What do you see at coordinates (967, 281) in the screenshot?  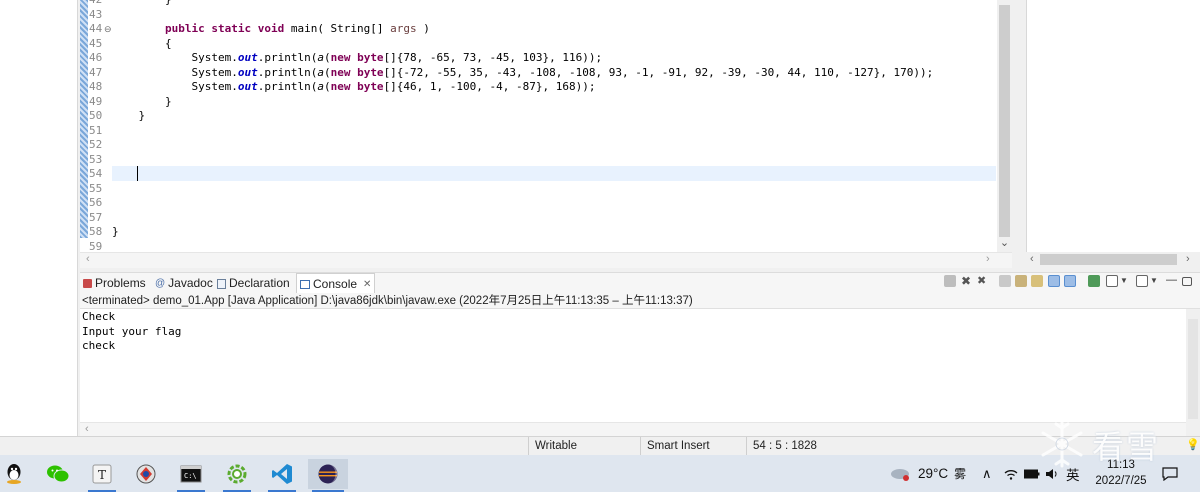 I see `remove-launch-icon: ✖` at bounding box center [967, 281].